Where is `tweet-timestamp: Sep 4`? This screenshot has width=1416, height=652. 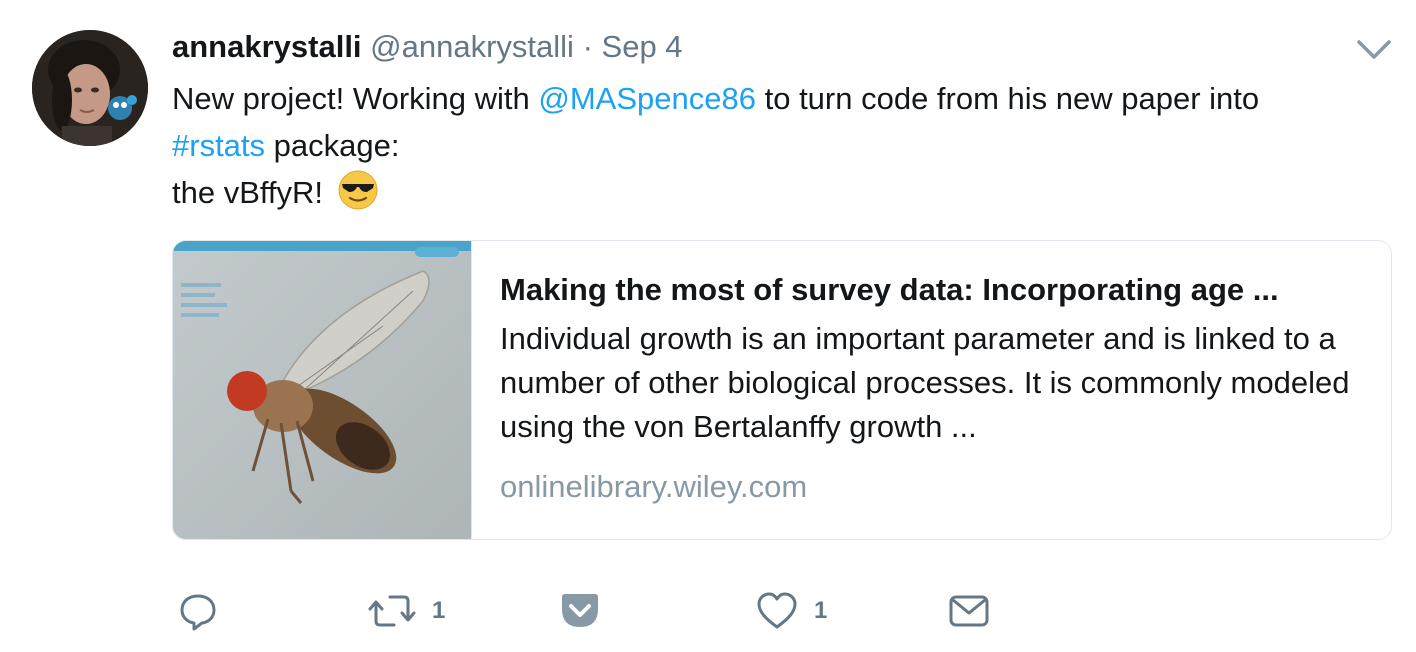 tweet-timestamp: Sep 4 is located at coordinates (642, 46).